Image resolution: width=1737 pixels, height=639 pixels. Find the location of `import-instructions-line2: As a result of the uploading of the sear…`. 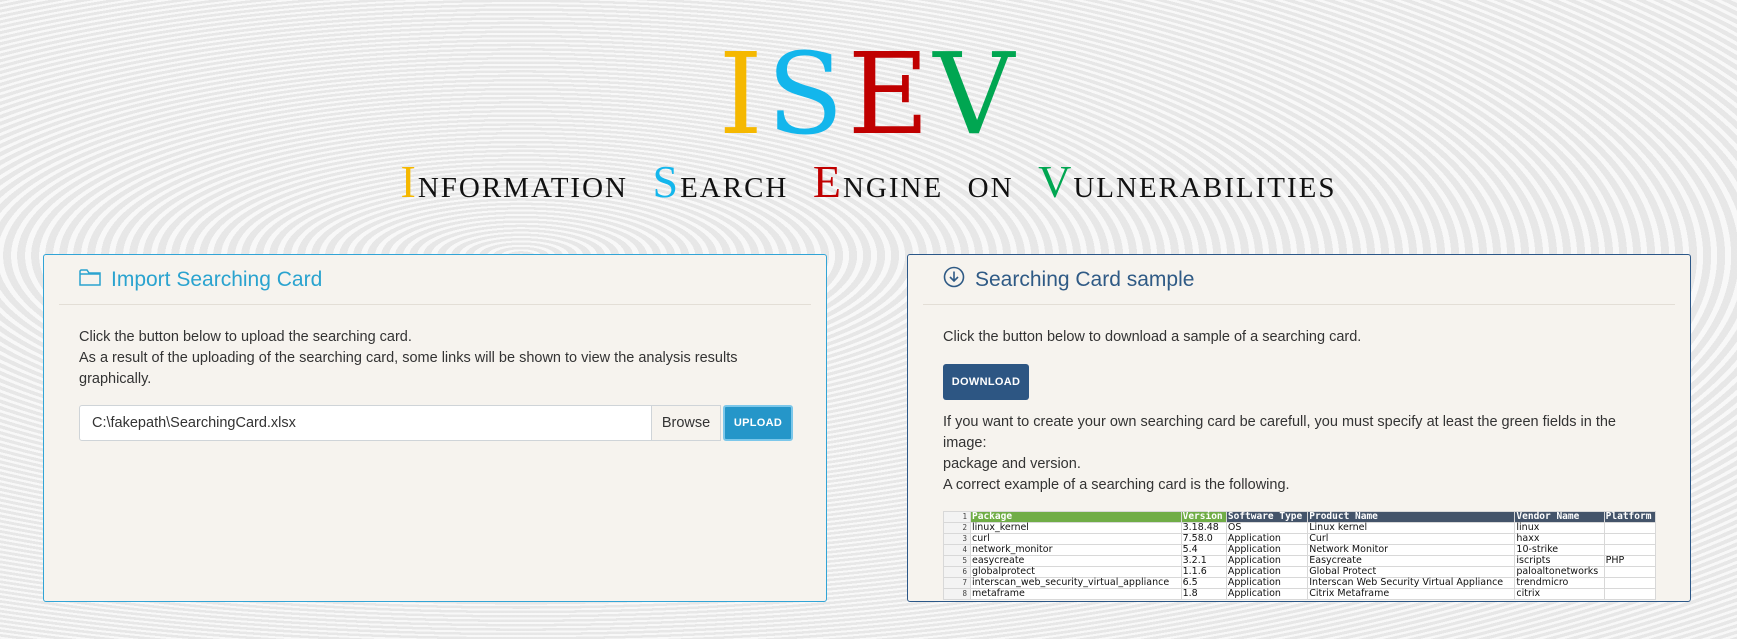

import-instructions-line2: As a result of the uploading of the sear… is located at coordinates (408, 368).